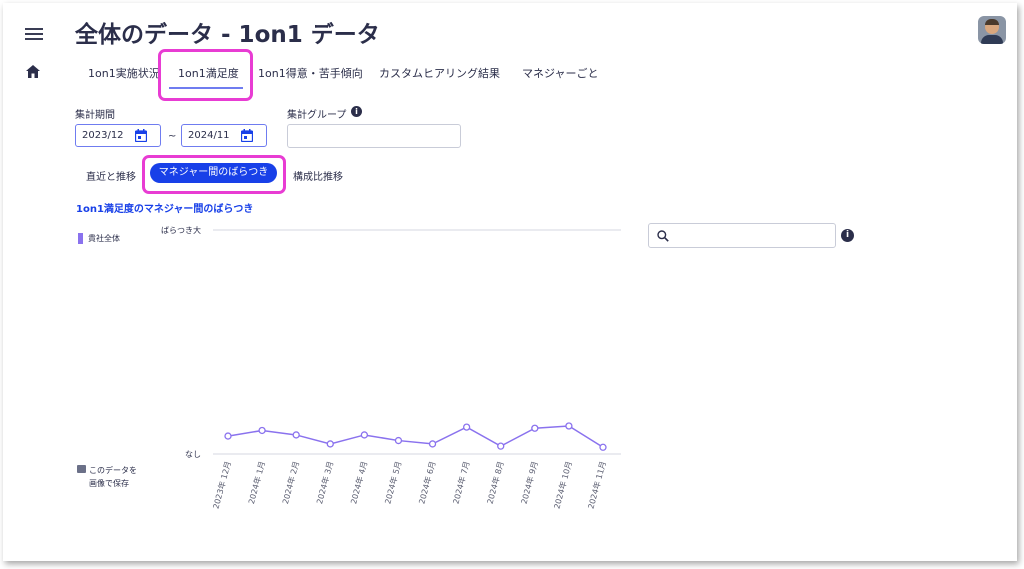 This screenshot has width=1024, height=569. Describe the element at coordinates (214, 174) in the screenshot. I see `segment-highlight-frame` at that location.